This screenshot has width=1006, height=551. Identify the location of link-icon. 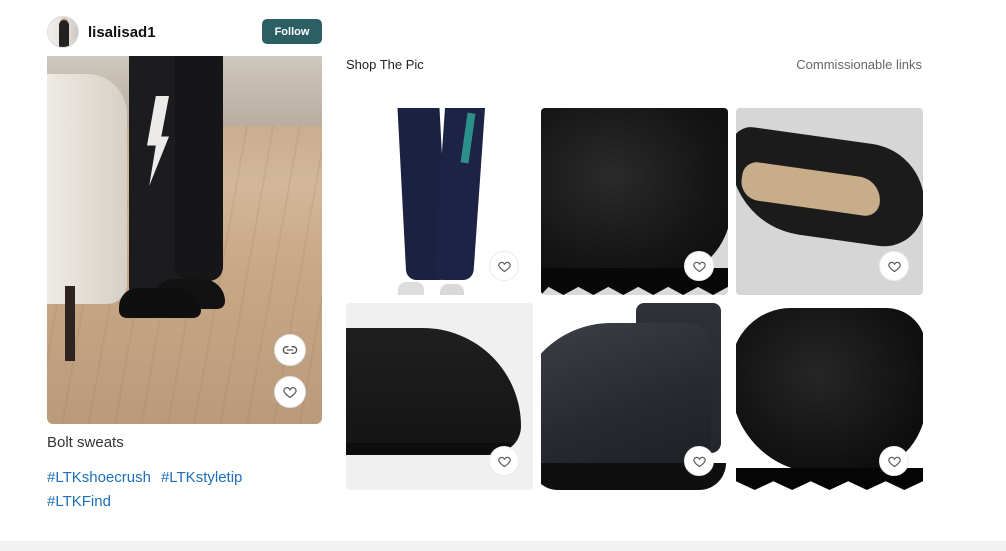
(290, 350).